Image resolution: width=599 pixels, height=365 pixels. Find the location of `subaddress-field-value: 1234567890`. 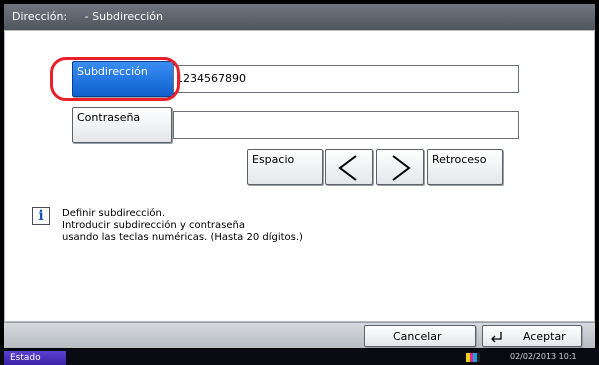

subaddress-field-value: 1234567890 is located at coordinates (211, 78).